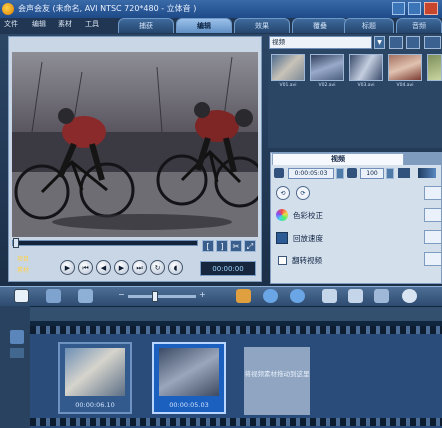  What do you see at coordinates (311, 173) in the screenshot?
I see `duration-field: 0:00:05:03` at bounding box center [311, 173].